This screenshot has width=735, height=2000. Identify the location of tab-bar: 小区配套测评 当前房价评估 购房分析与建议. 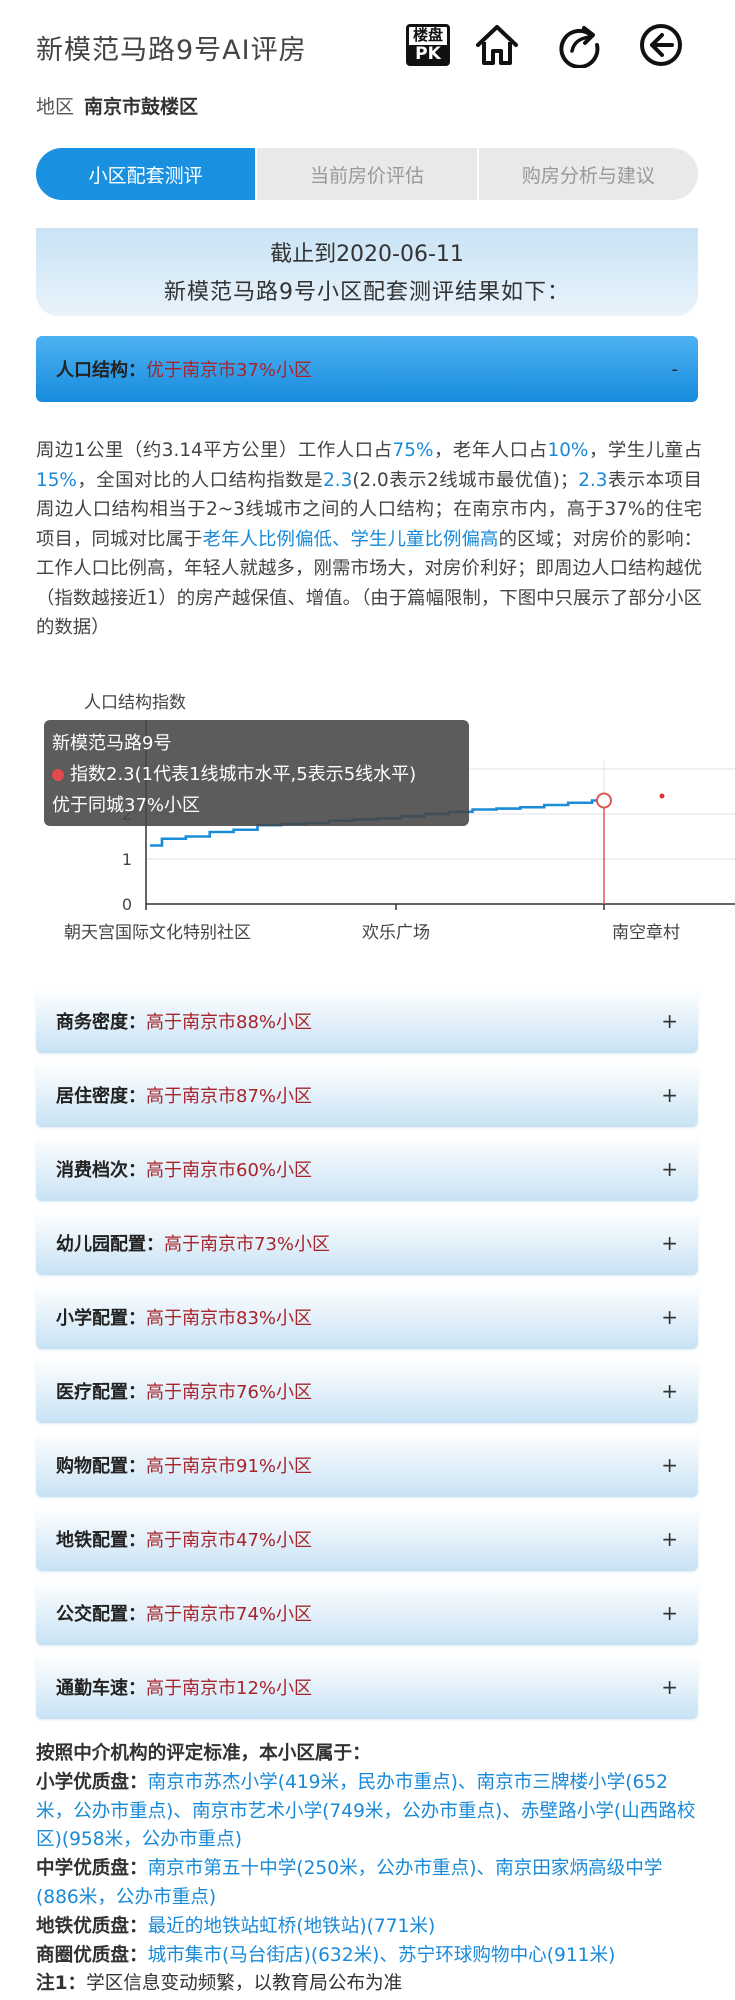
(367, 174).